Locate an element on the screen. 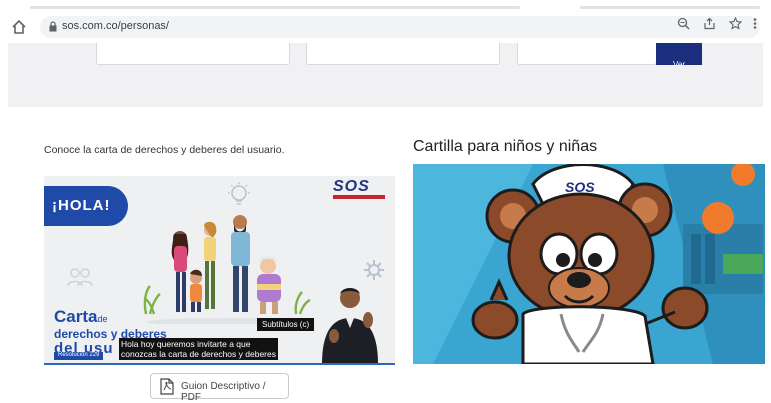 The height and width of the screenshot is (403, 771). hola-banner: ¡HOLA! is located at coordinates (86, 206).